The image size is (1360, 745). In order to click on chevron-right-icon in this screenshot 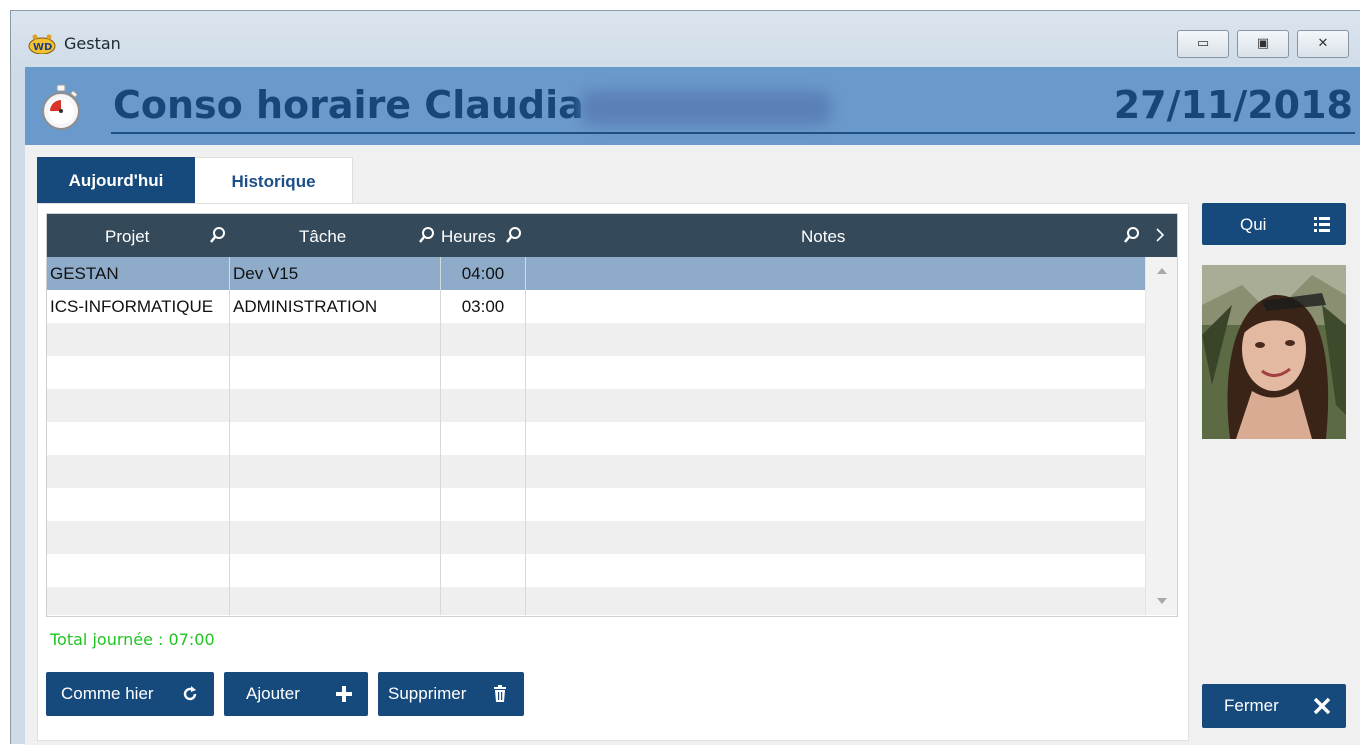, I will do `click(1160, 235)`.